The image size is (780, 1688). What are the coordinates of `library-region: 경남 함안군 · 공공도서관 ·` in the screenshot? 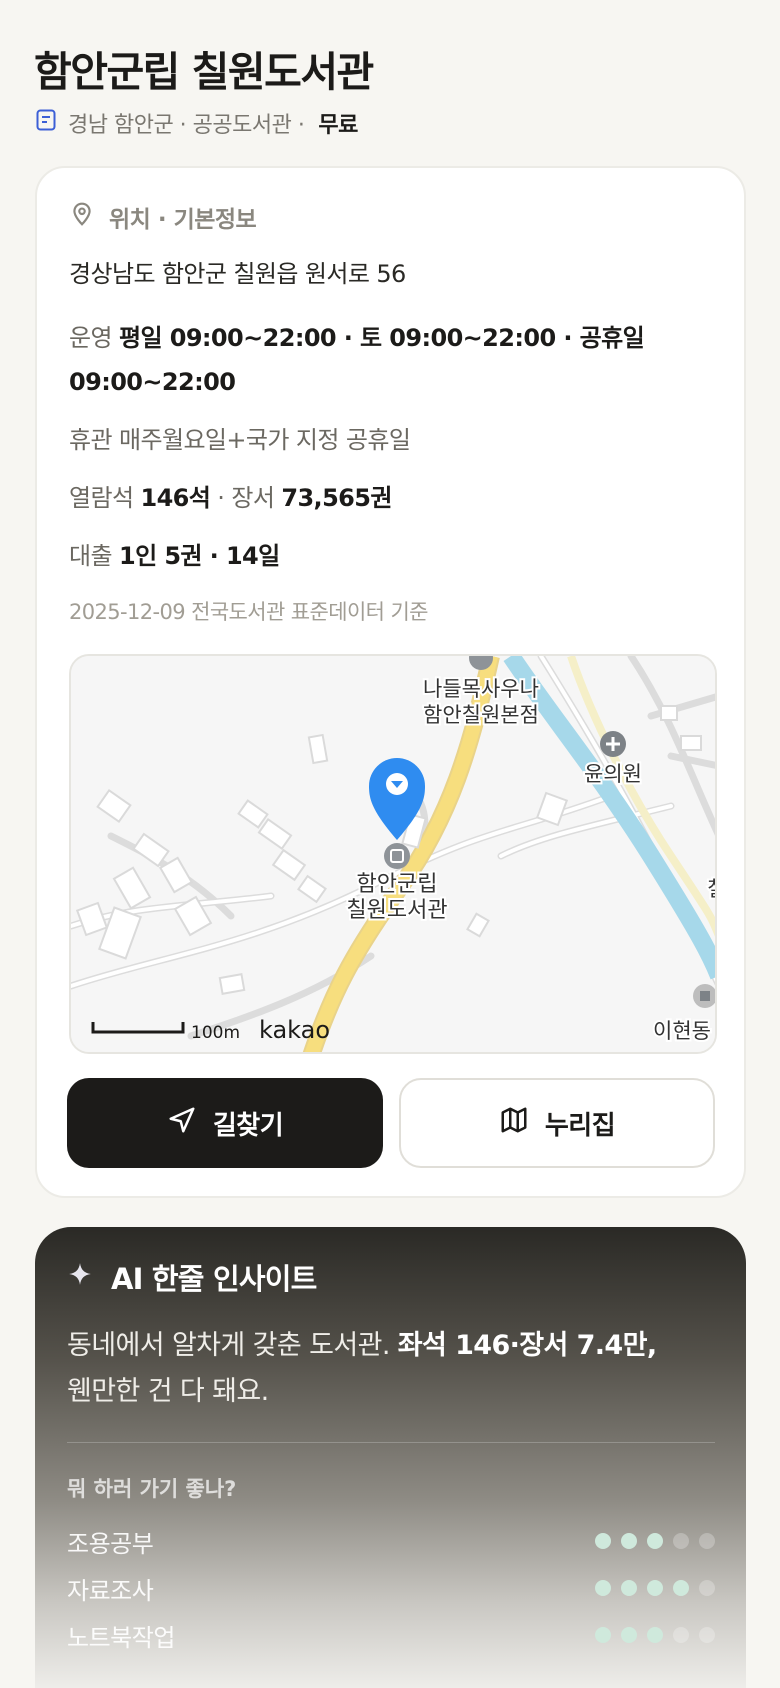 It's located at (186, 125).